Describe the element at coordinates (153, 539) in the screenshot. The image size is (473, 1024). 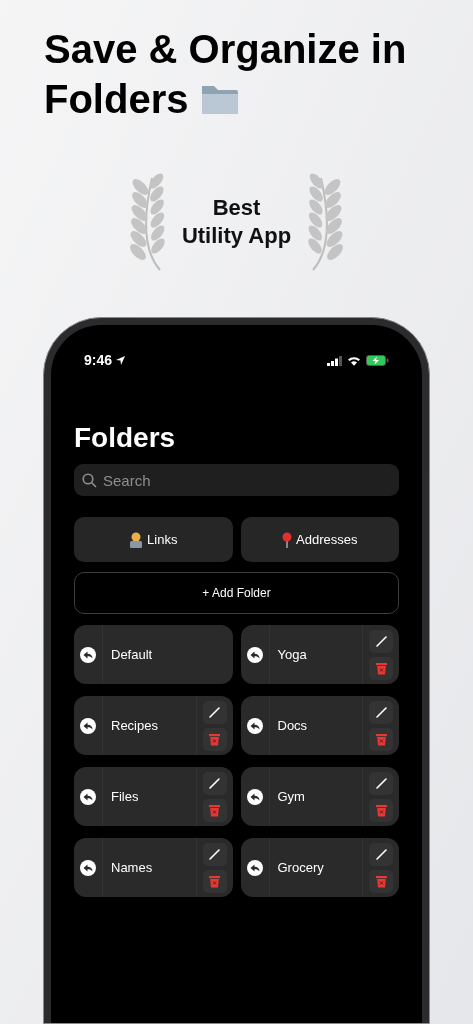
I see `shortcut-button: Links` at that location.